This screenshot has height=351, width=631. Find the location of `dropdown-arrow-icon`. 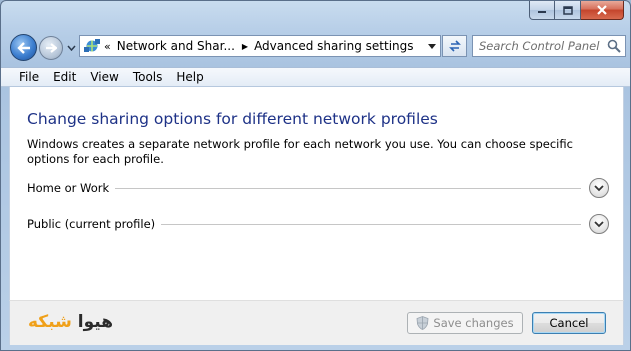

dropdown-arrow-icon is located at coordinates (431, 46).